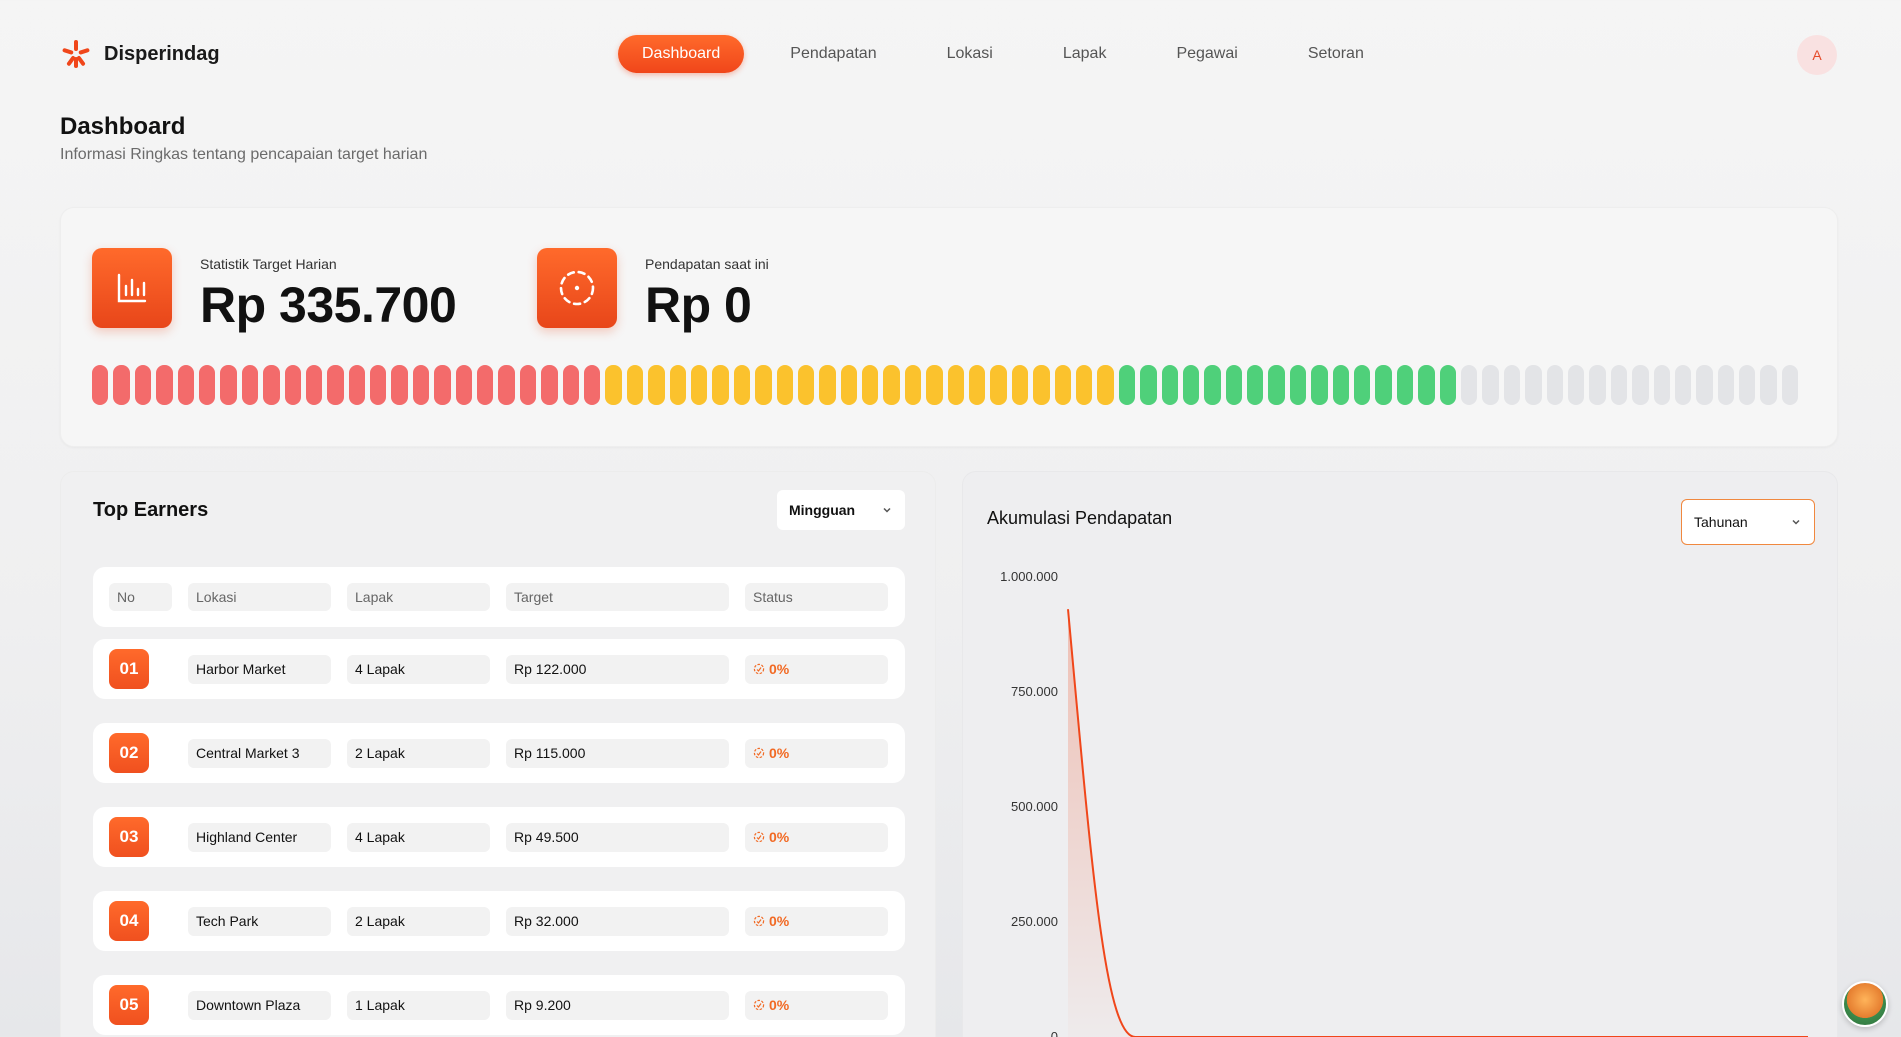 The height and width of the screenshot is (1037, 1901). I want to click on y-tick-label: 0, so click(1054, 1033).